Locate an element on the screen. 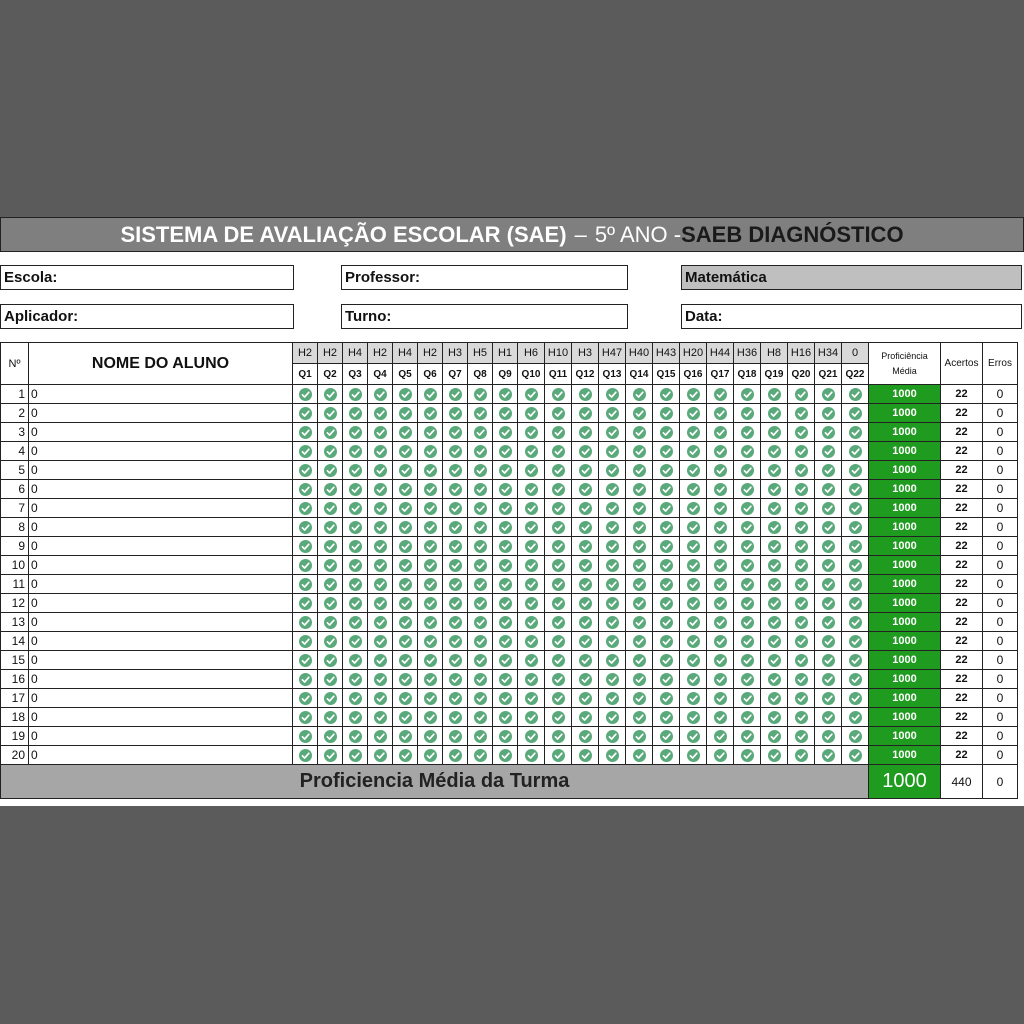  subject-field: Matemática is located at coordinates (851, 277).